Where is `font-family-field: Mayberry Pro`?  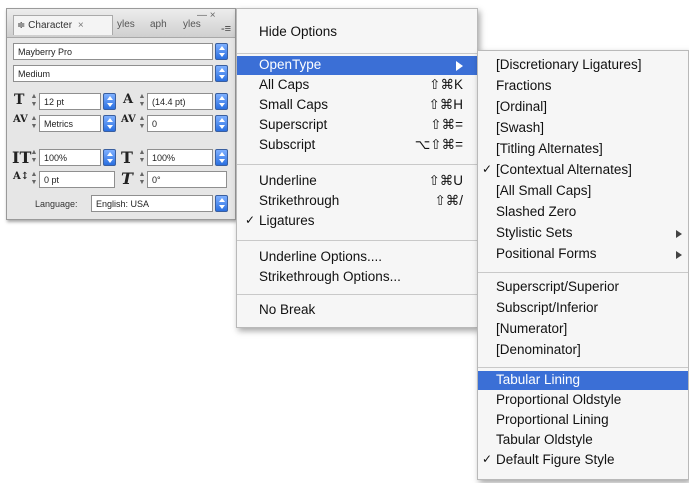 font-family-field: Mayberry Pro is located at coordinates (113, 51).